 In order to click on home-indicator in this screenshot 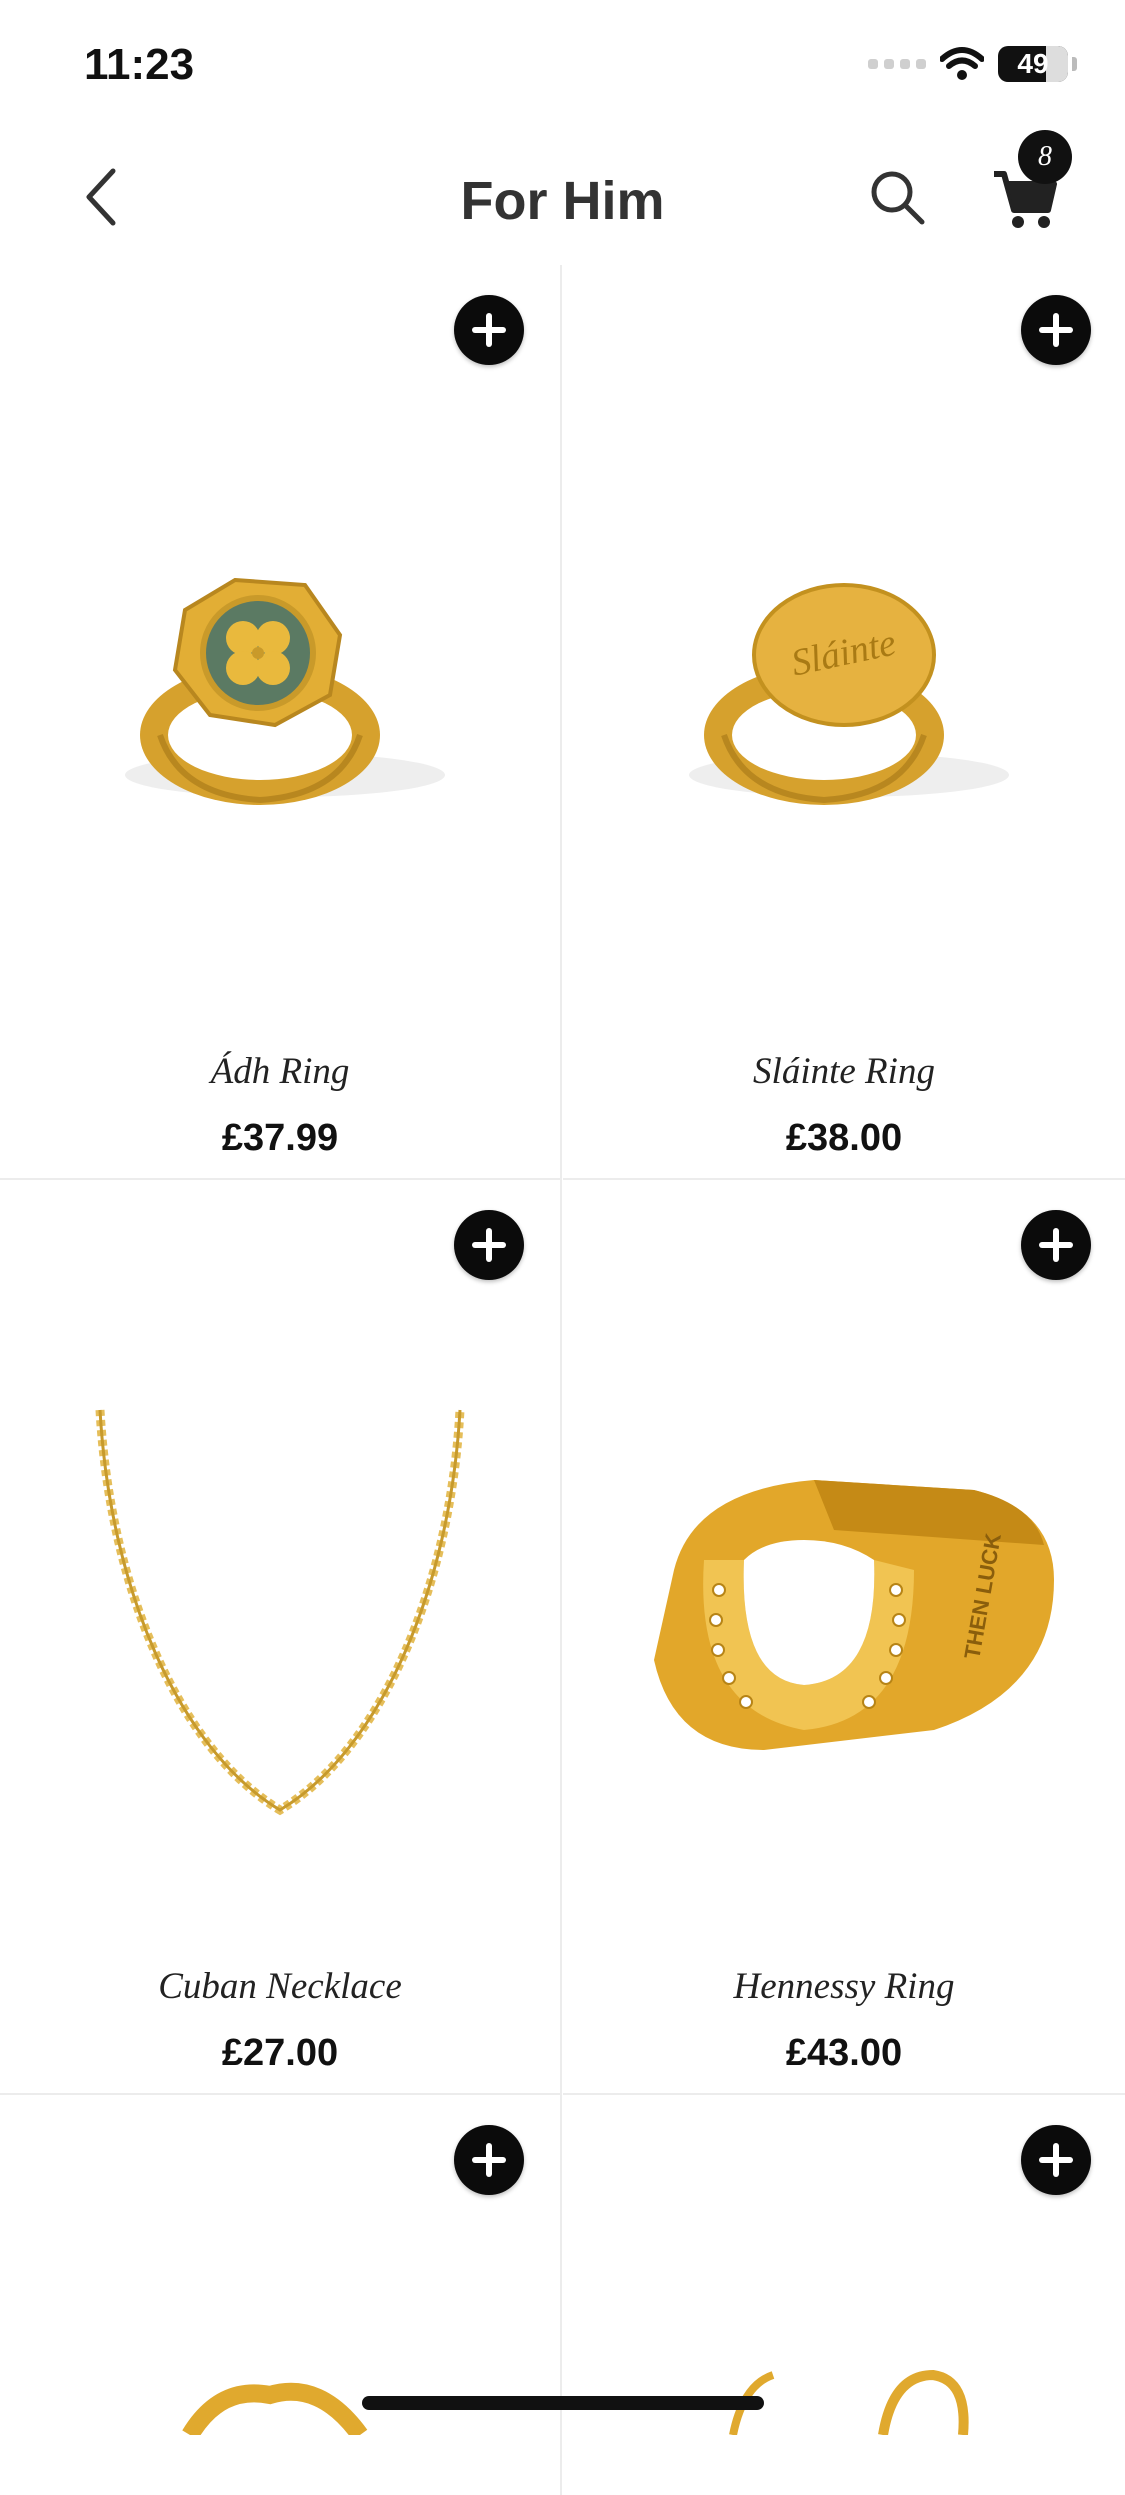, I will do `click(563, 2403)`.